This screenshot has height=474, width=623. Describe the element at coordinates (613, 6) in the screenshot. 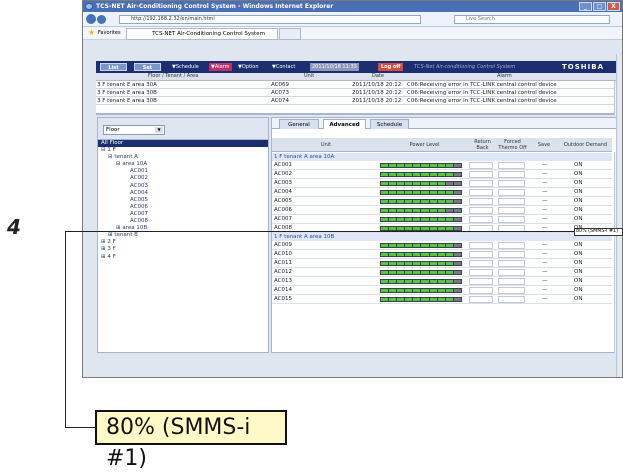

I see `close-button: X` at that location.